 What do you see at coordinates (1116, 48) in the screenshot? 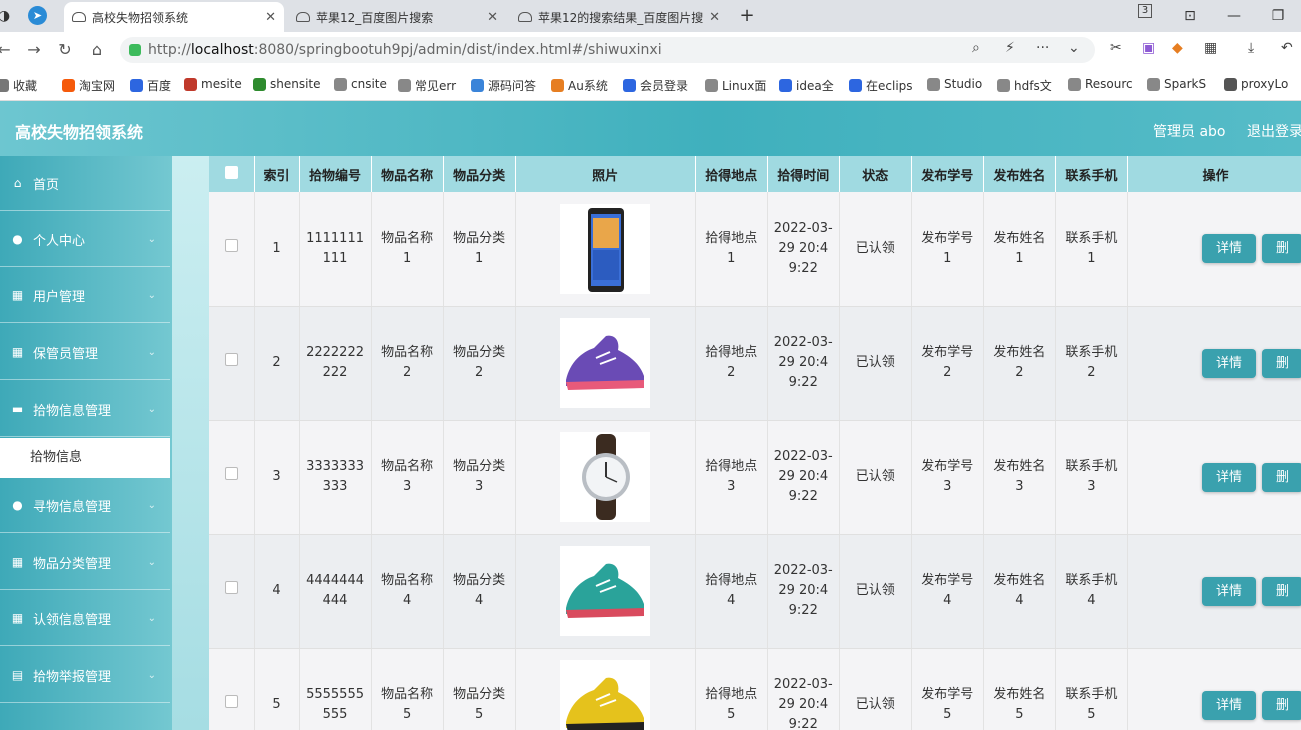
I see `scissors-icon: ✂` at bounding box center [1116, 48].